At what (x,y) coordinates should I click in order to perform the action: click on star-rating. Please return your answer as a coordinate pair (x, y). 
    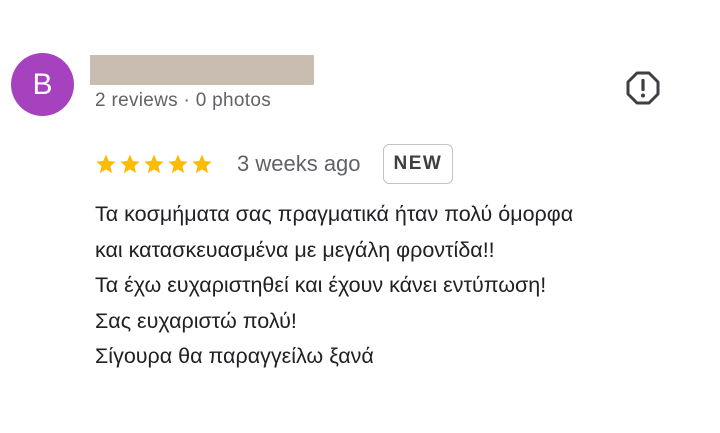
    Looking at the image, I should click on (154, 164).